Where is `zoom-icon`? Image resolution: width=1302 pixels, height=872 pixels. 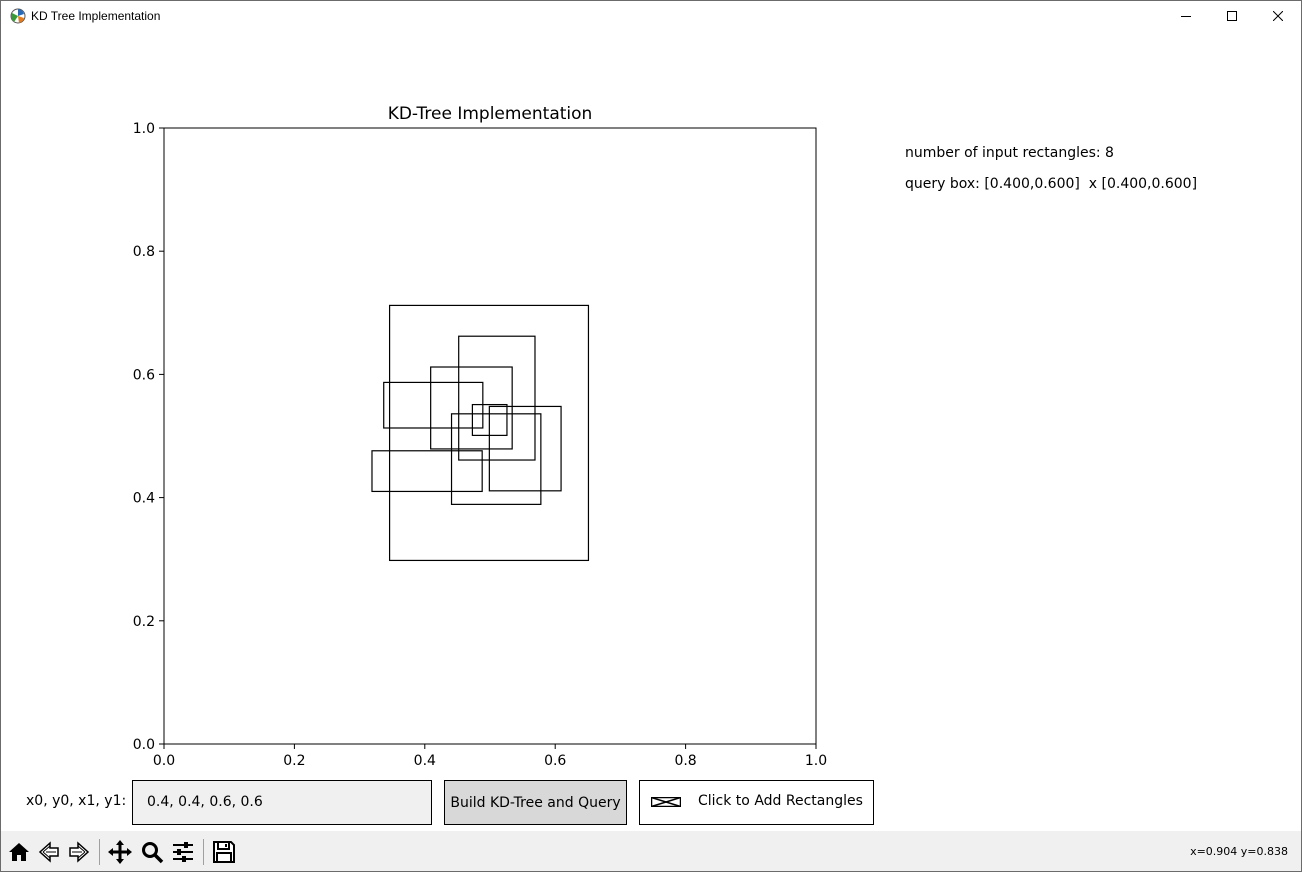
zoom-icon is located at coordinates (153, 853).